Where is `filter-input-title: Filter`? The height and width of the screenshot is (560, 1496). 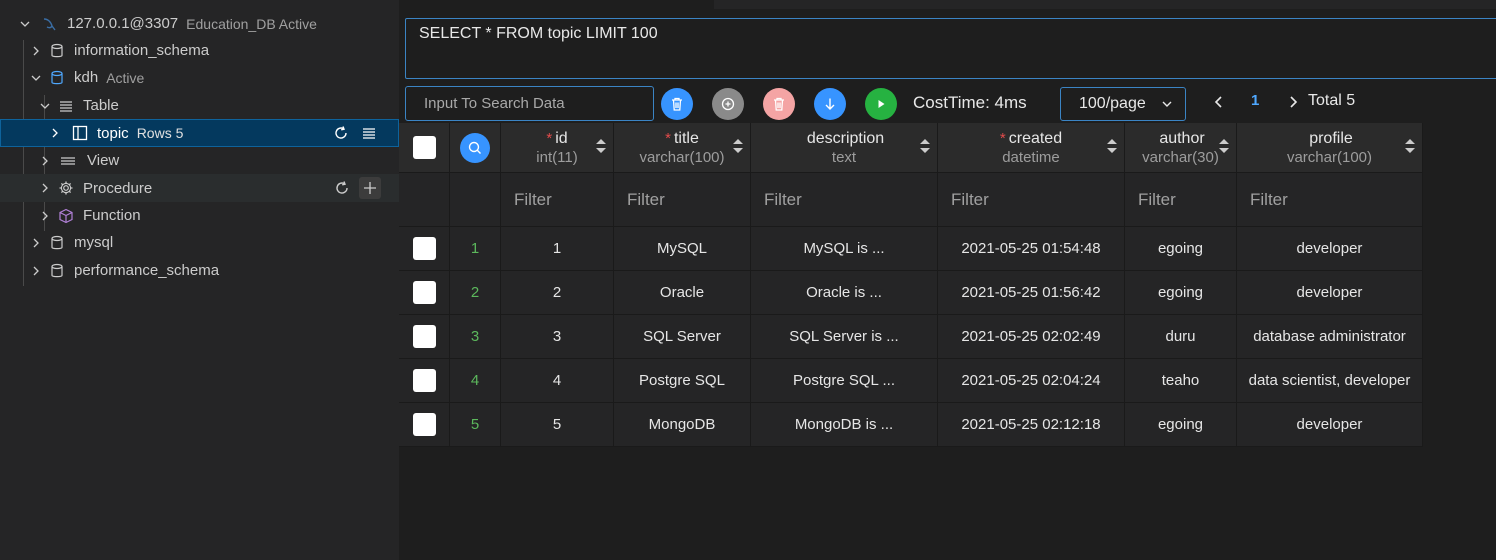
filter-input-title: Filter is located at coordinates (682, 200).